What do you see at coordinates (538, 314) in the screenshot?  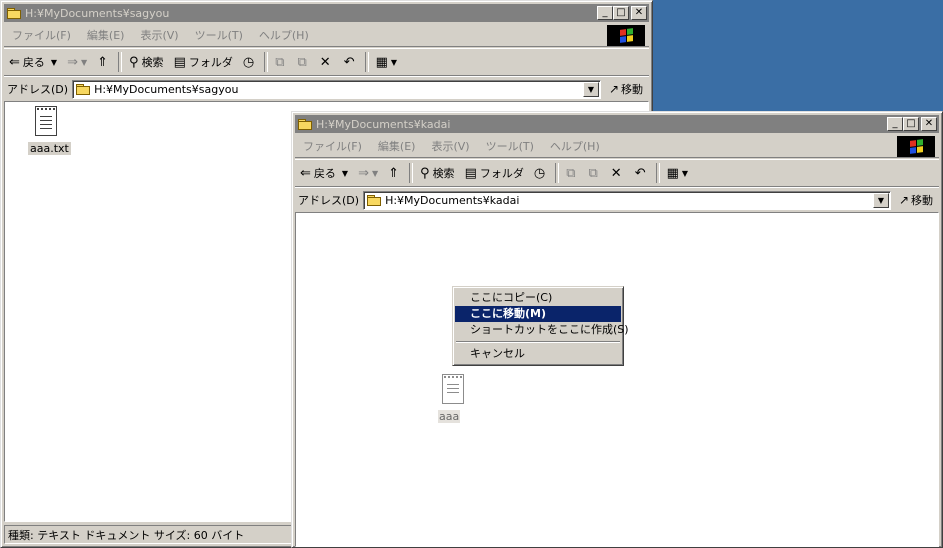 I see `menu-item-move-here: ここに移動(M)` at bounding box center [538, 314].